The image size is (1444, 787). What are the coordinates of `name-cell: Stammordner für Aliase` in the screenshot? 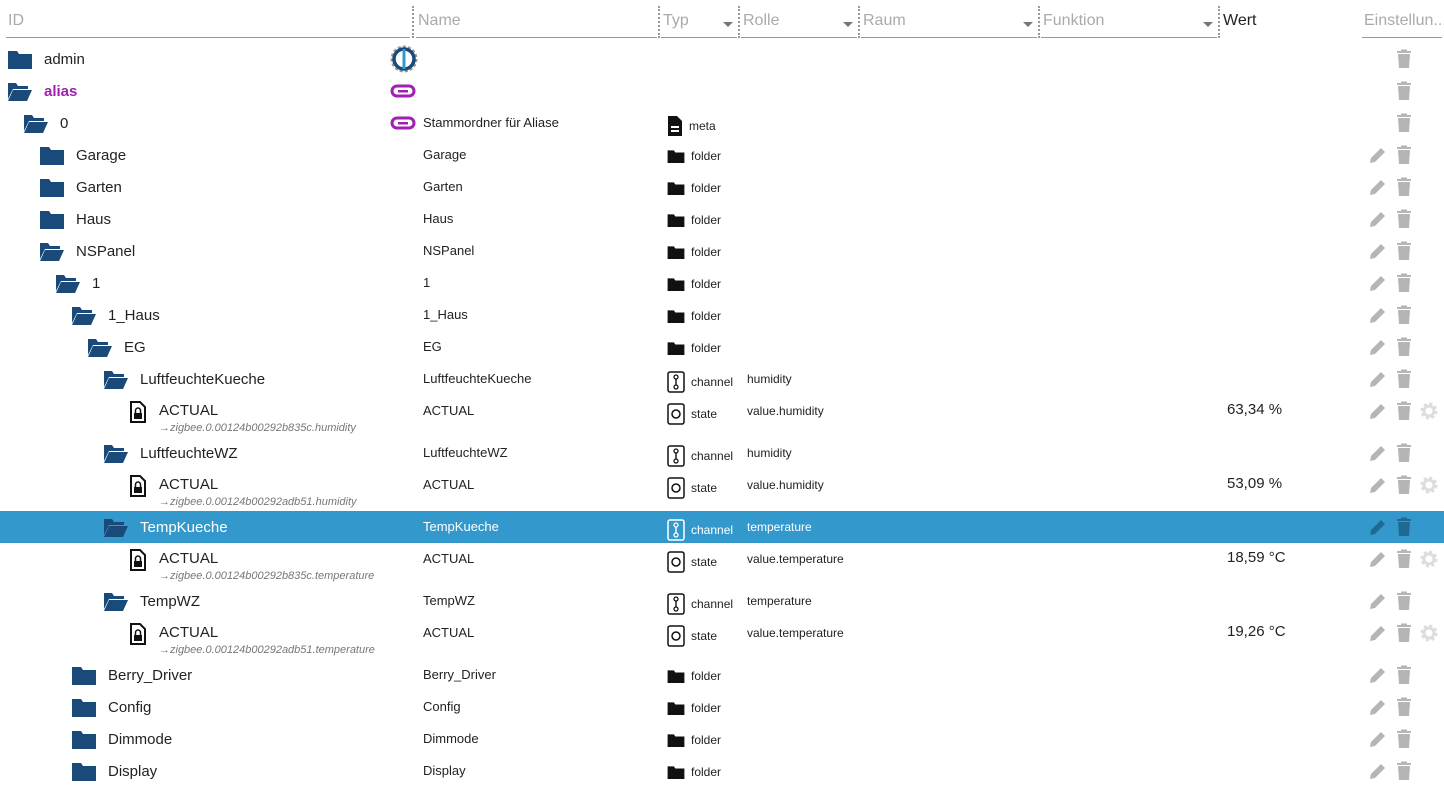 It's located at (491, 122).